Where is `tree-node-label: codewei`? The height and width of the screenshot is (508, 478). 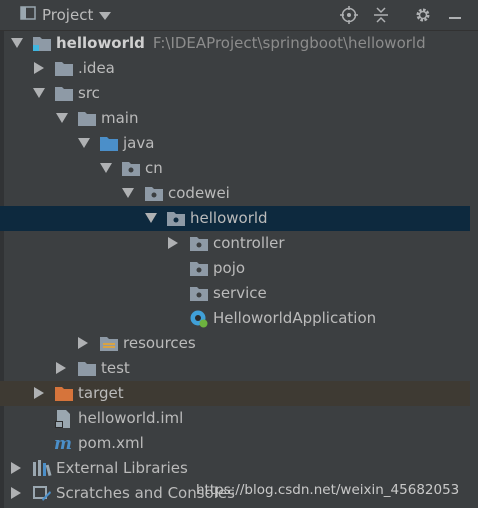
tree-node-label: codewei is located at coordinates (199, 193).